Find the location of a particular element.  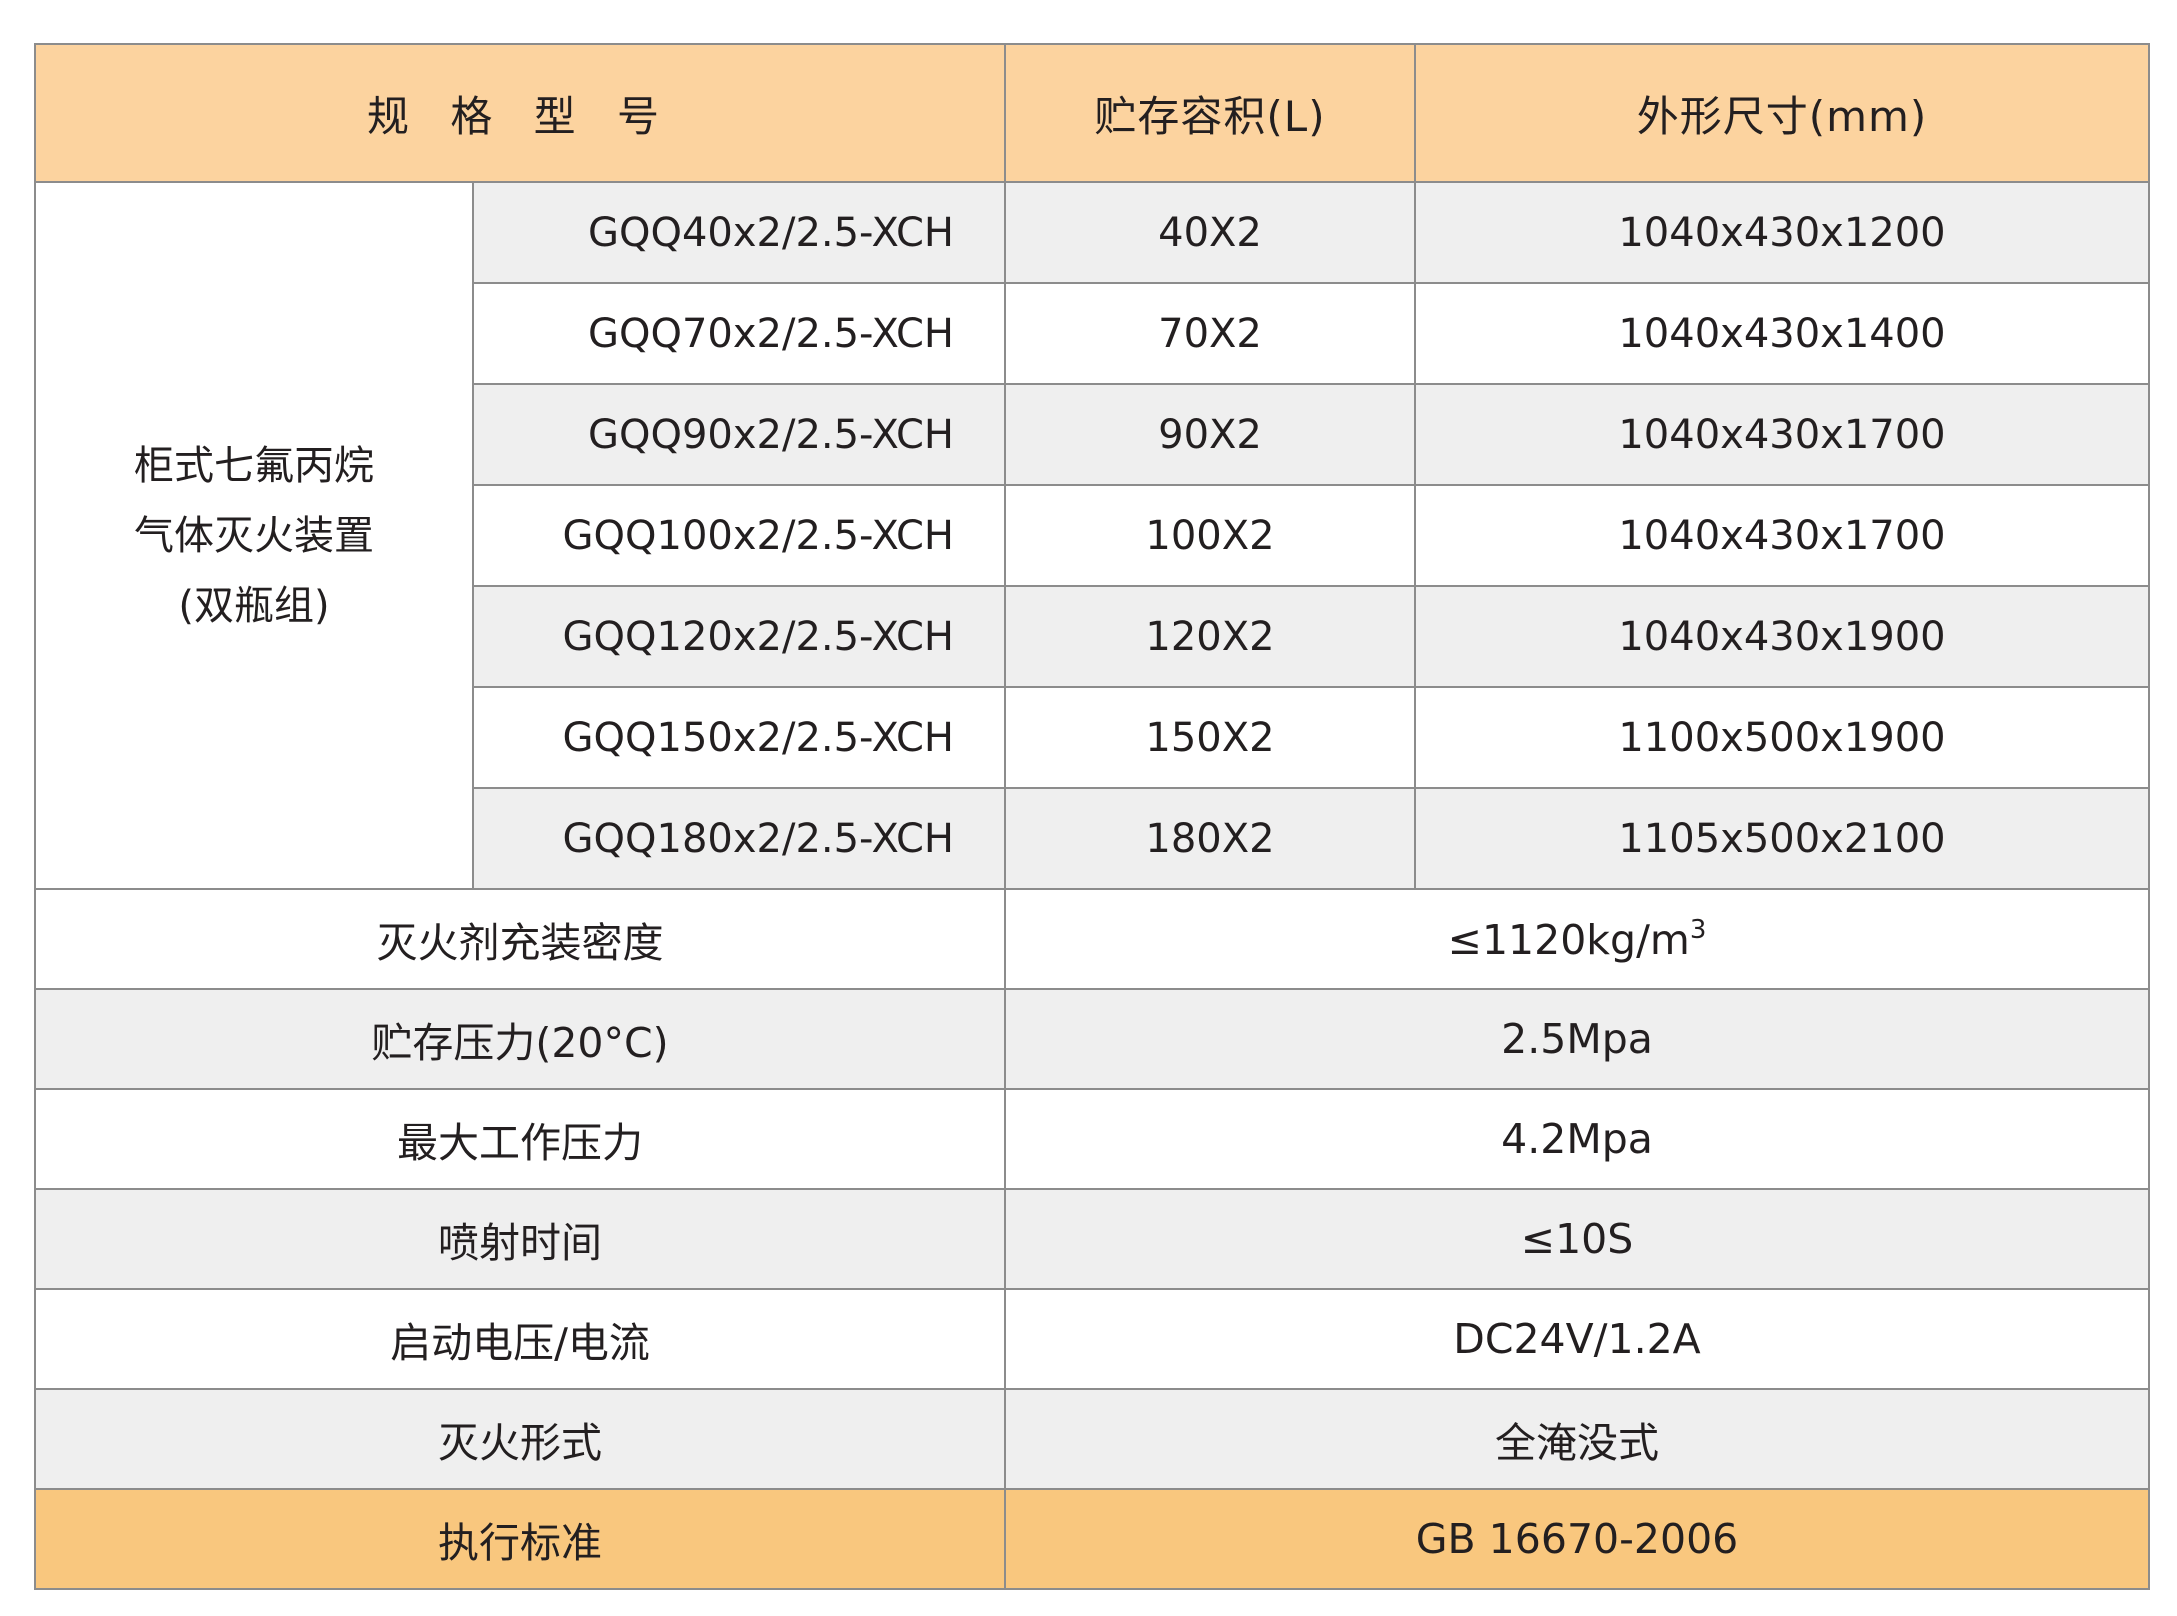

param-value: ≤1120kg/m3 is located at coordinates (1577, 939).